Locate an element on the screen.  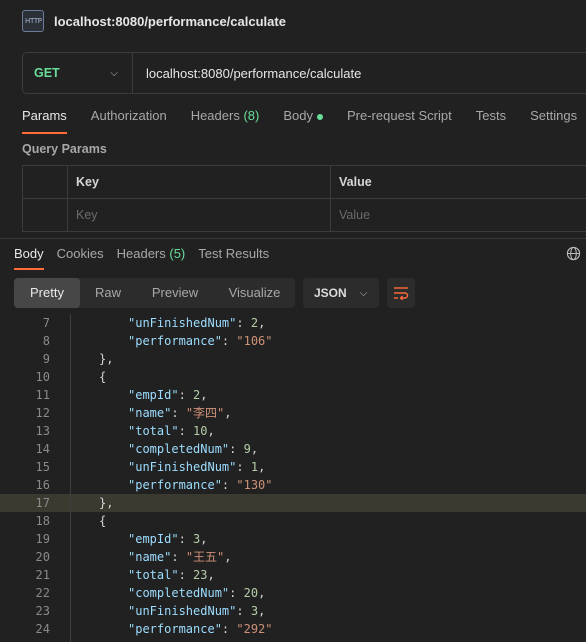
table-header-row: Key Value is located at coordinates (304, 182).